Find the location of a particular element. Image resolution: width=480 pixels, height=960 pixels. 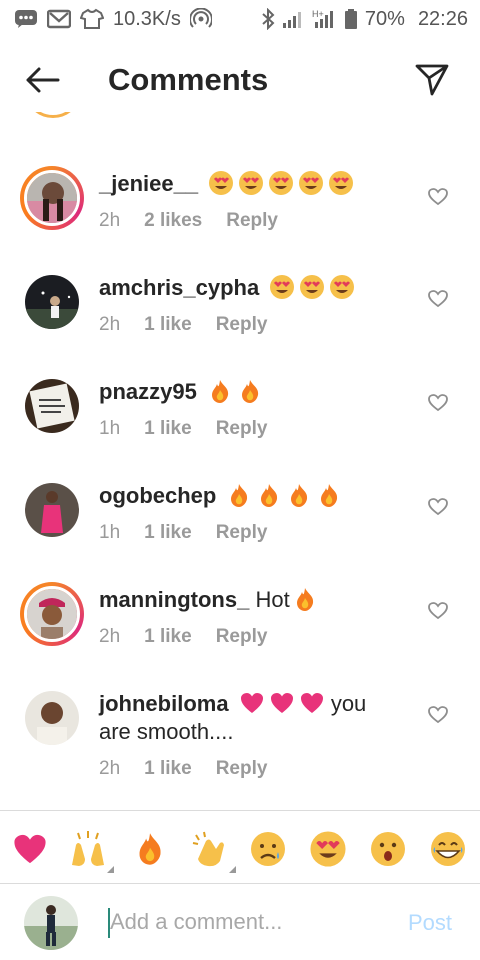

raised-hands-icon is located at coordinates (91, 851).